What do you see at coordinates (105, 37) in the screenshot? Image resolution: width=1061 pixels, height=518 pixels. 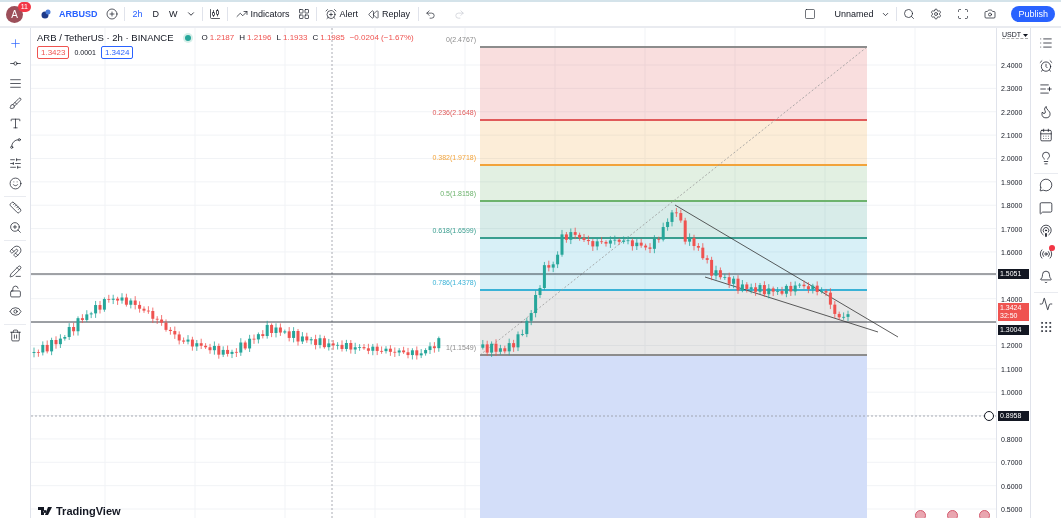 I see `symbol-title: ARB / TetherUS · 2h · BINANCE` at bounding box center [105, 37].